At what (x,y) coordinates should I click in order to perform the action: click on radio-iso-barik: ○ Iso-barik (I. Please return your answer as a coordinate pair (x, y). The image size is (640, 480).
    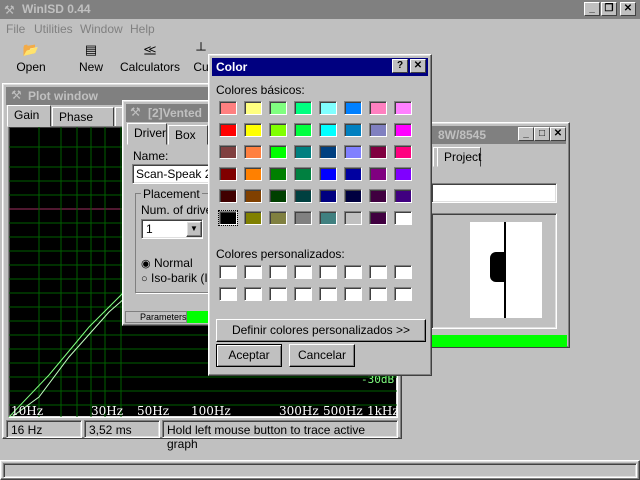
    Looking at the image, I should click on (174, 278).